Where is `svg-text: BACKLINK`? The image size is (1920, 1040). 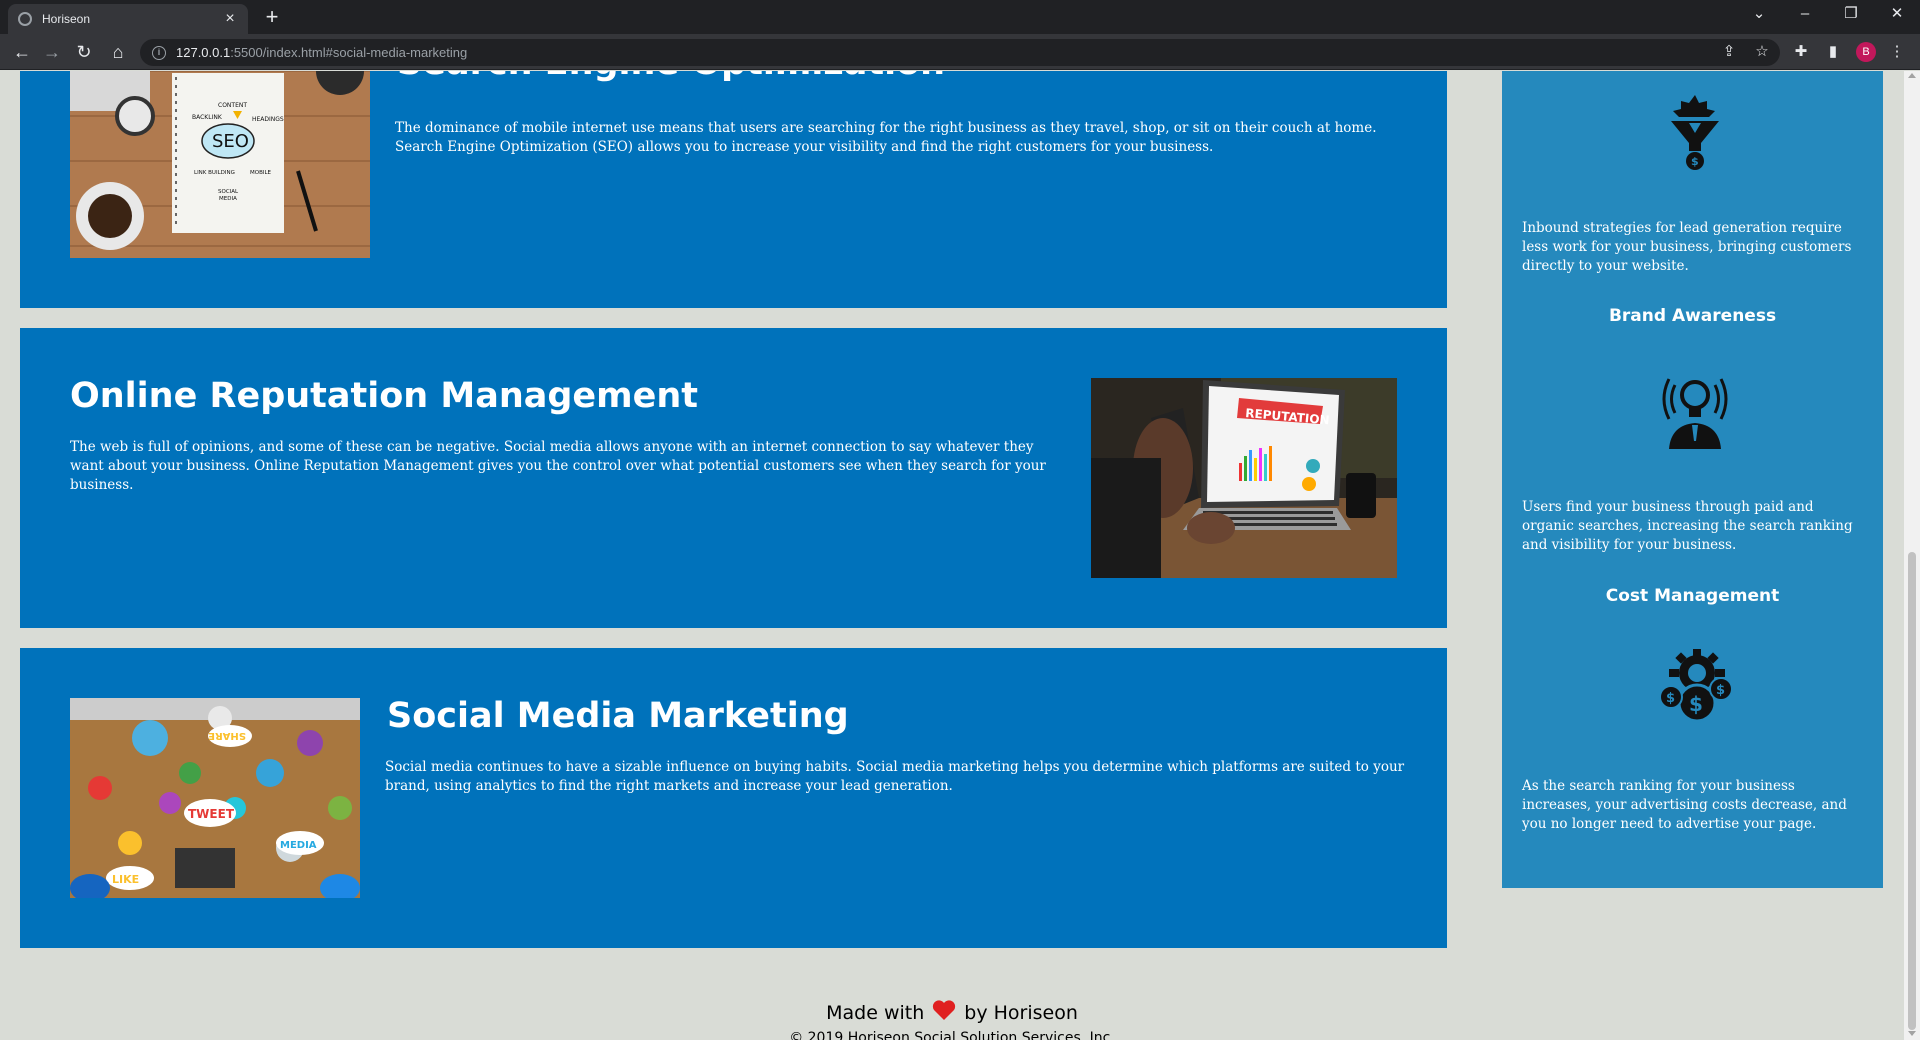 svg-text: BACKLINK is located at coordinates (207, 117).